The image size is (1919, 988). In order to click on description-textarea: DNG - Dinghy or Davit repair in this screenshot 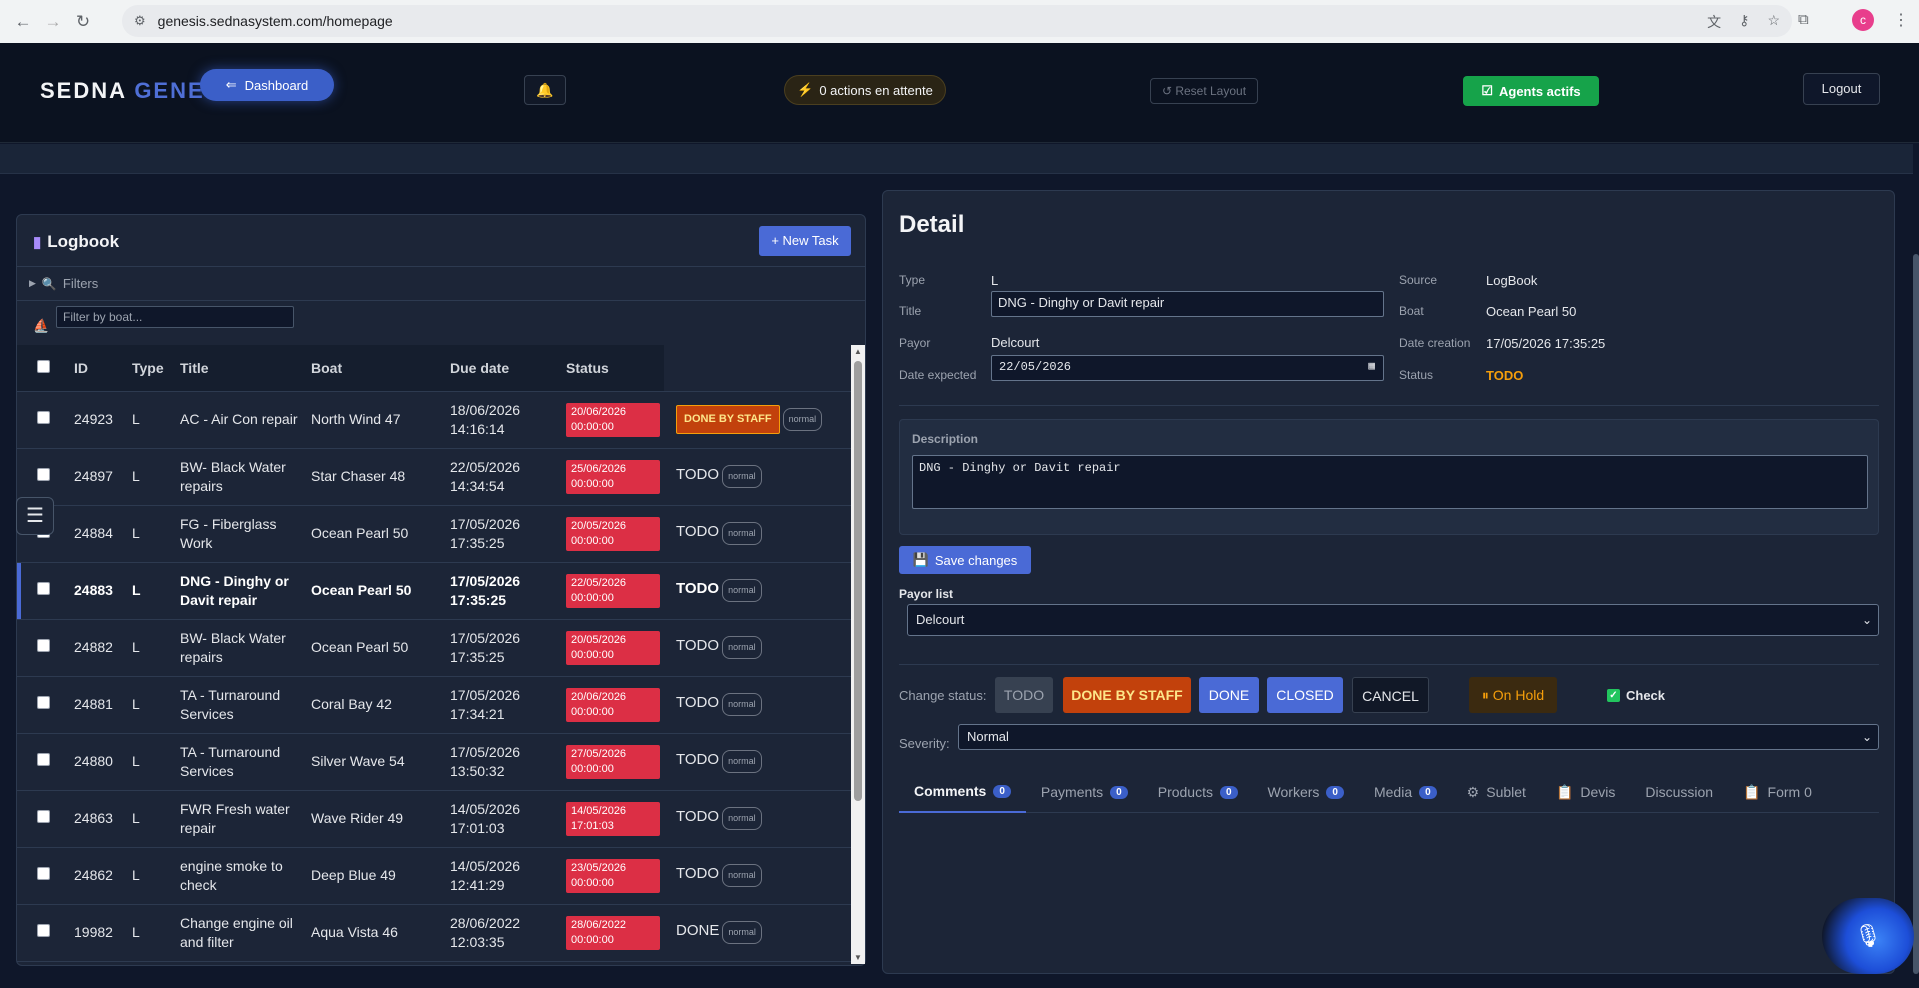, I will do `click(1390, 482)`.